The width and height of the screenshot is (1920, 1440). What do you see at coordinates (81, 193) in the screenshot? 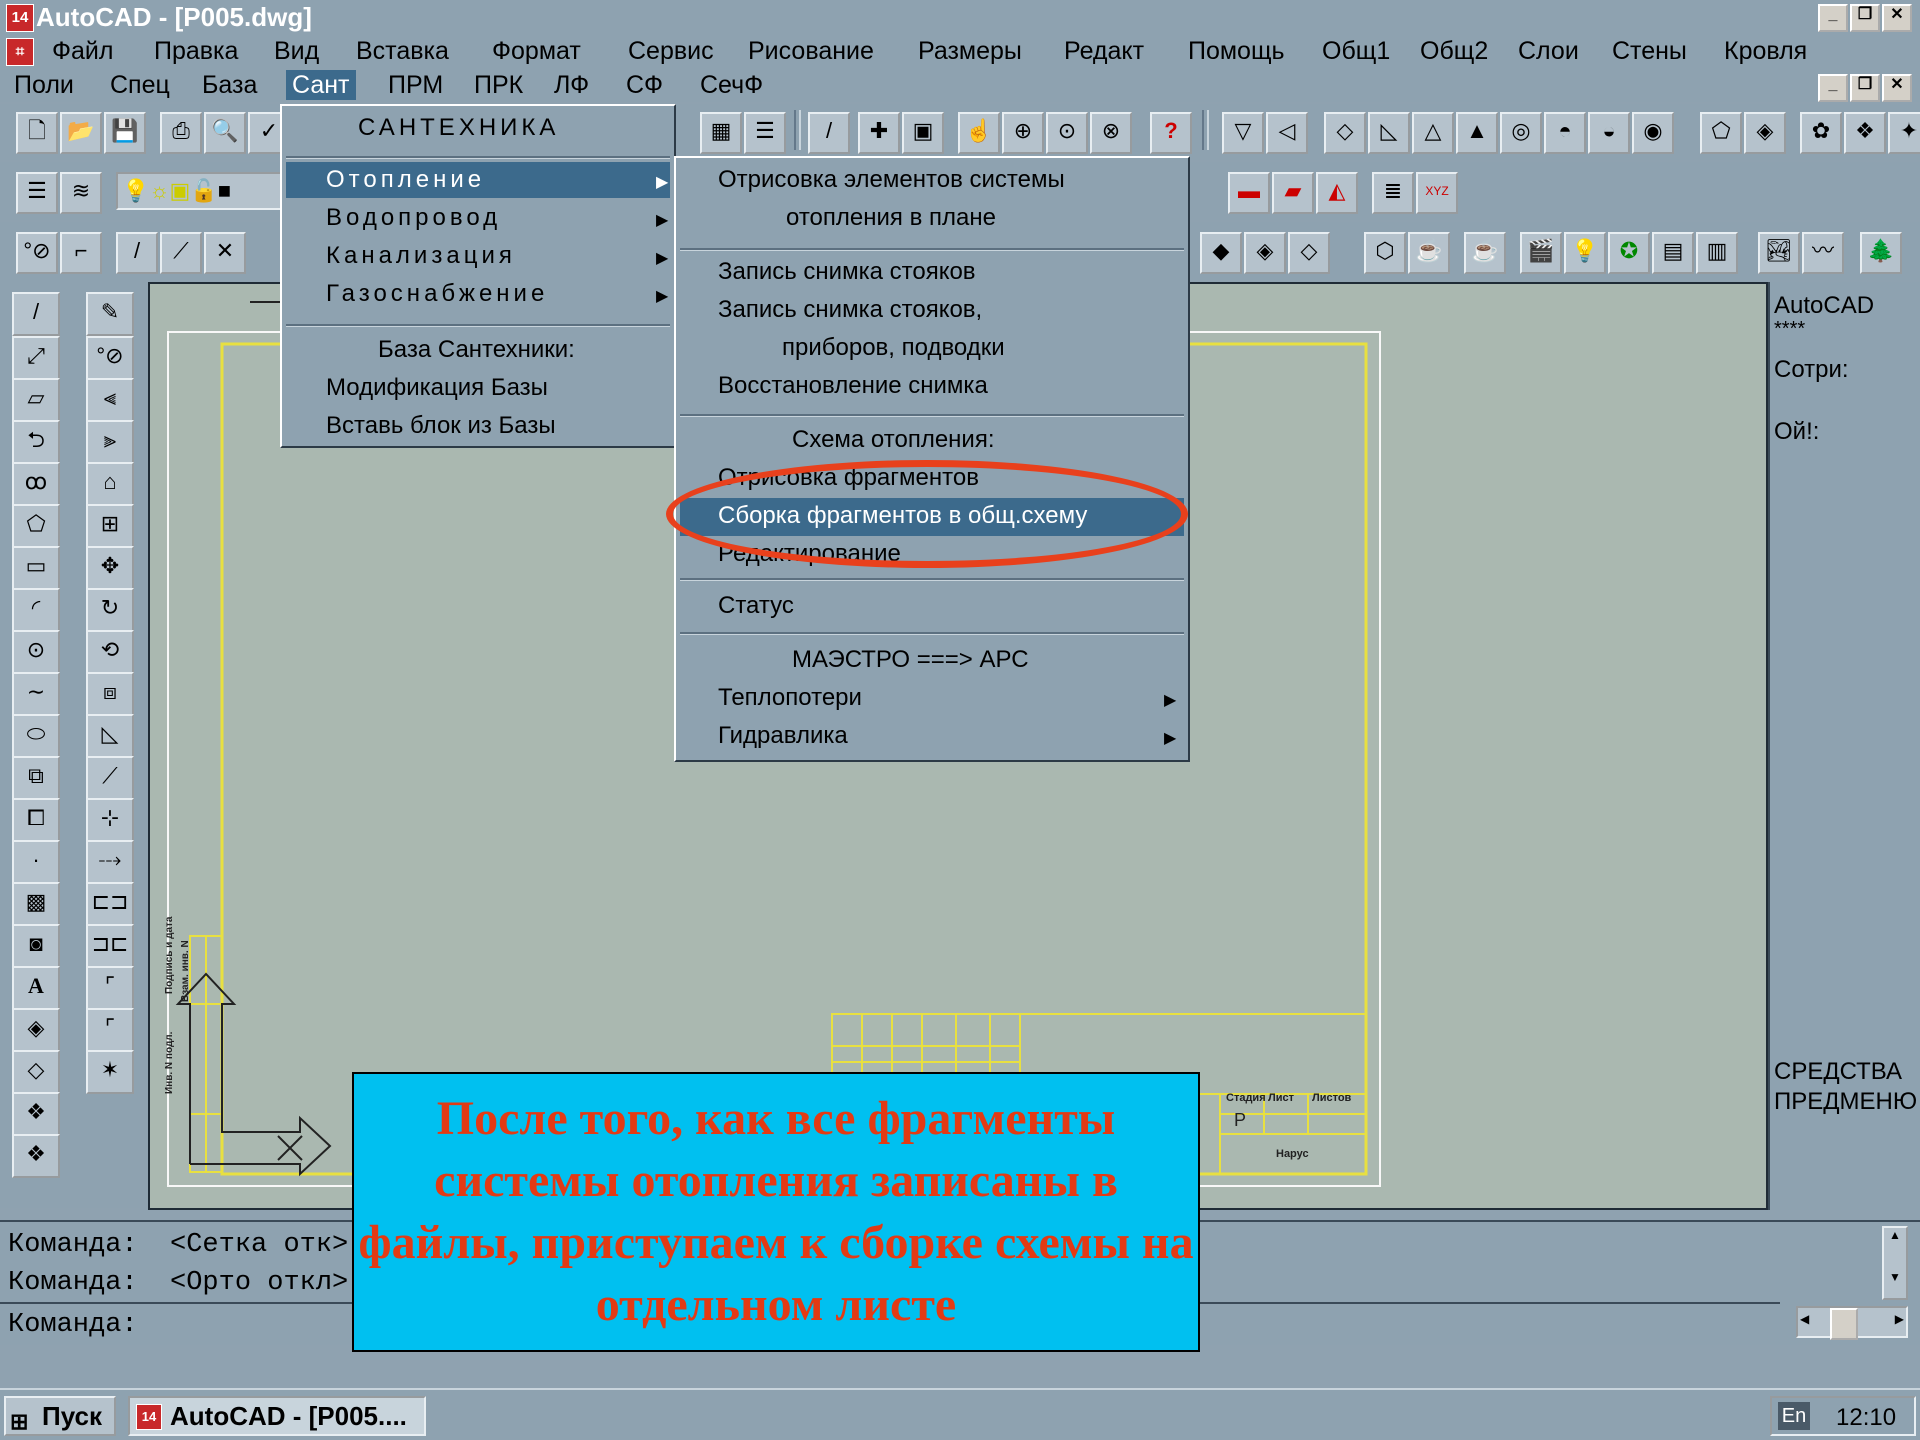
I see `layer-stack-icon: ≋` at bounding box center [81, 193].